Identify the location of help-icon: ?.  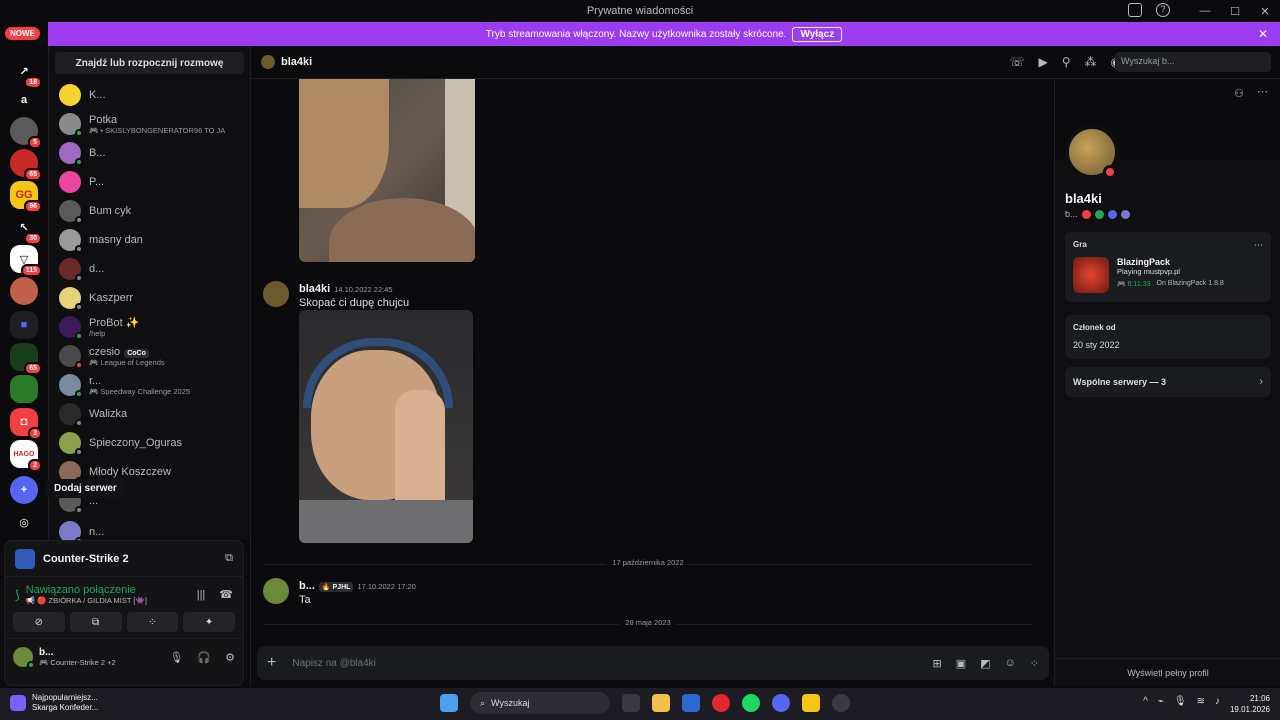
(1163, 10).